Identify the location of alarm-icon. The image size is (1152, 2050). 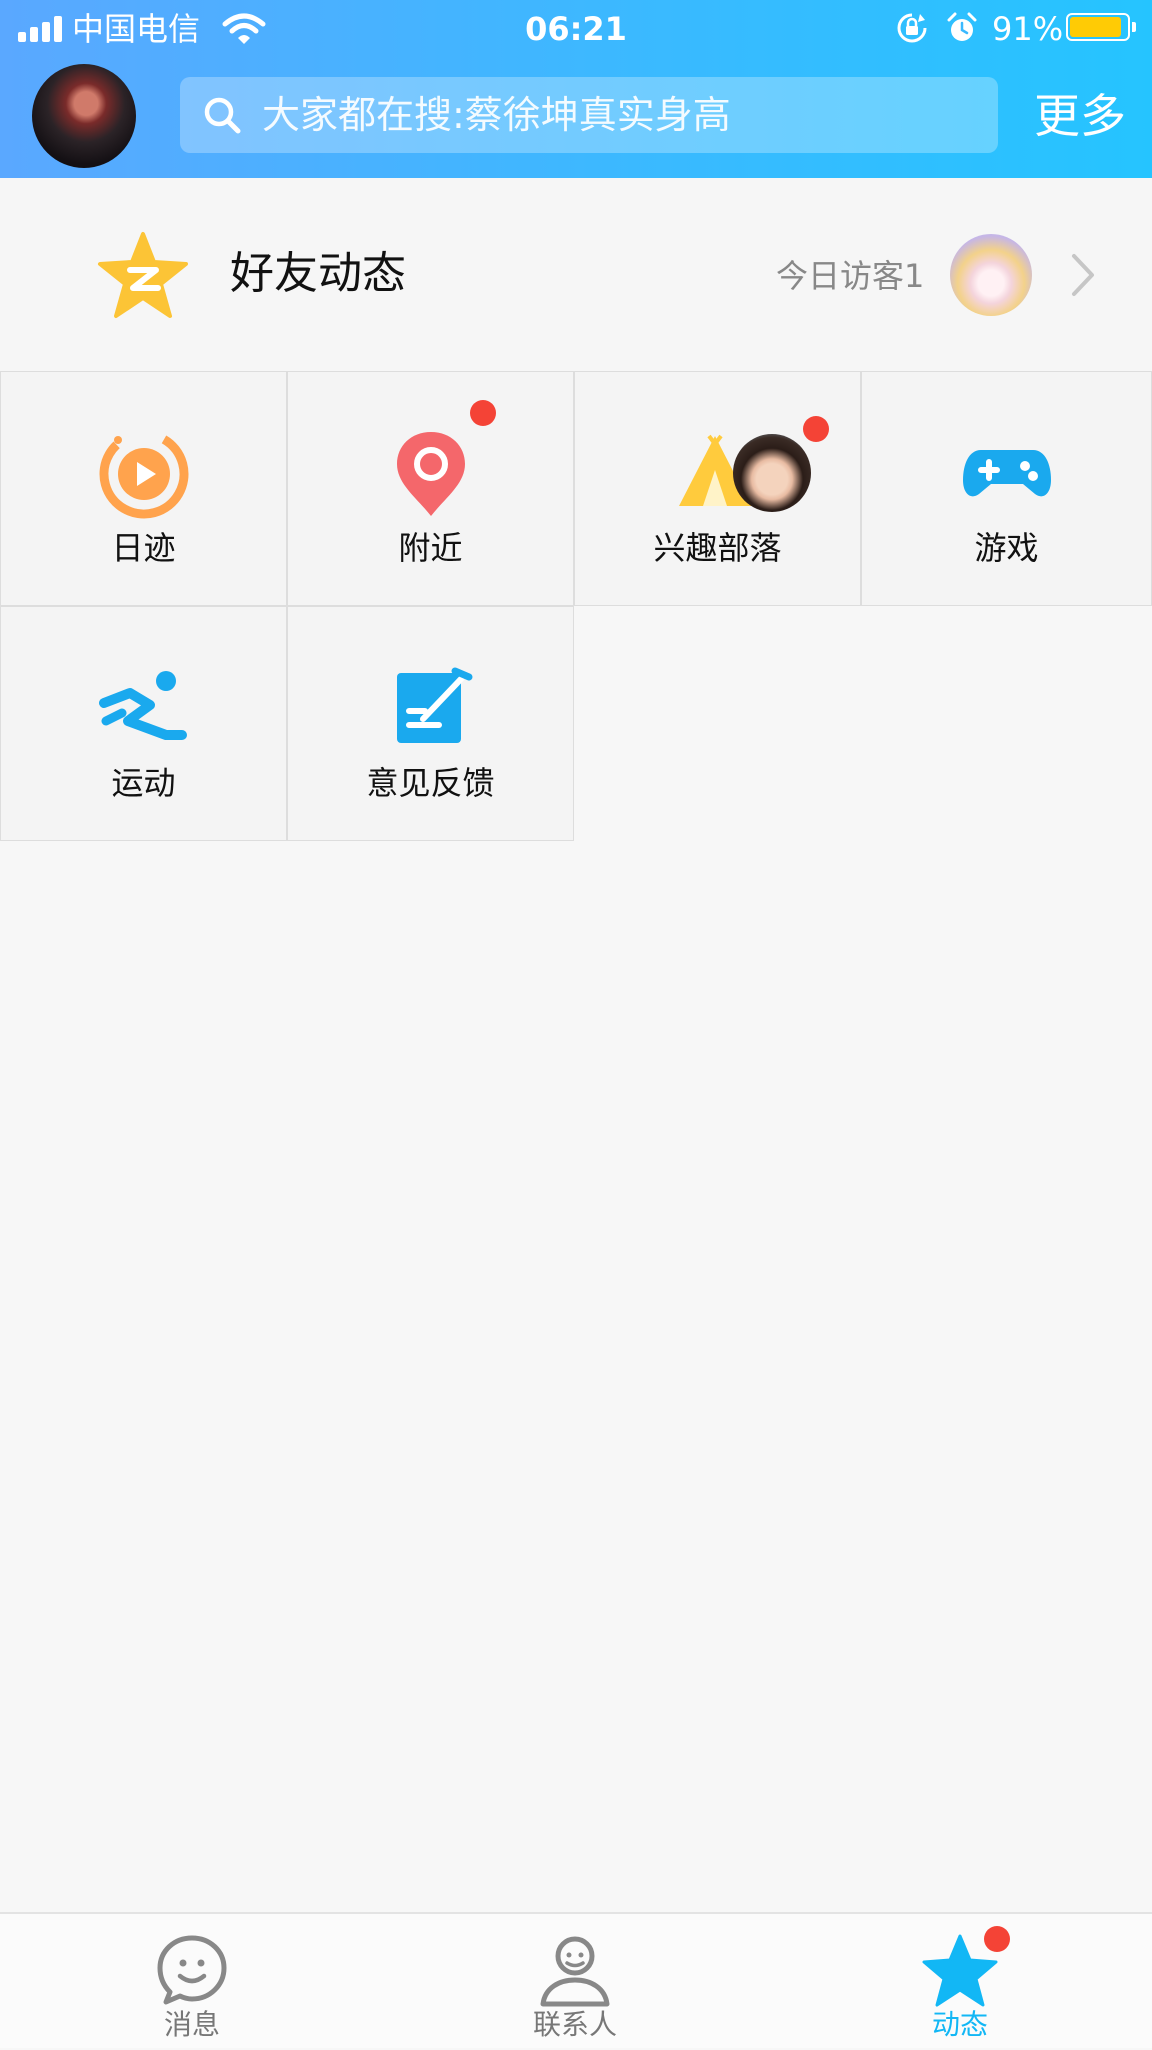
(962, 26).